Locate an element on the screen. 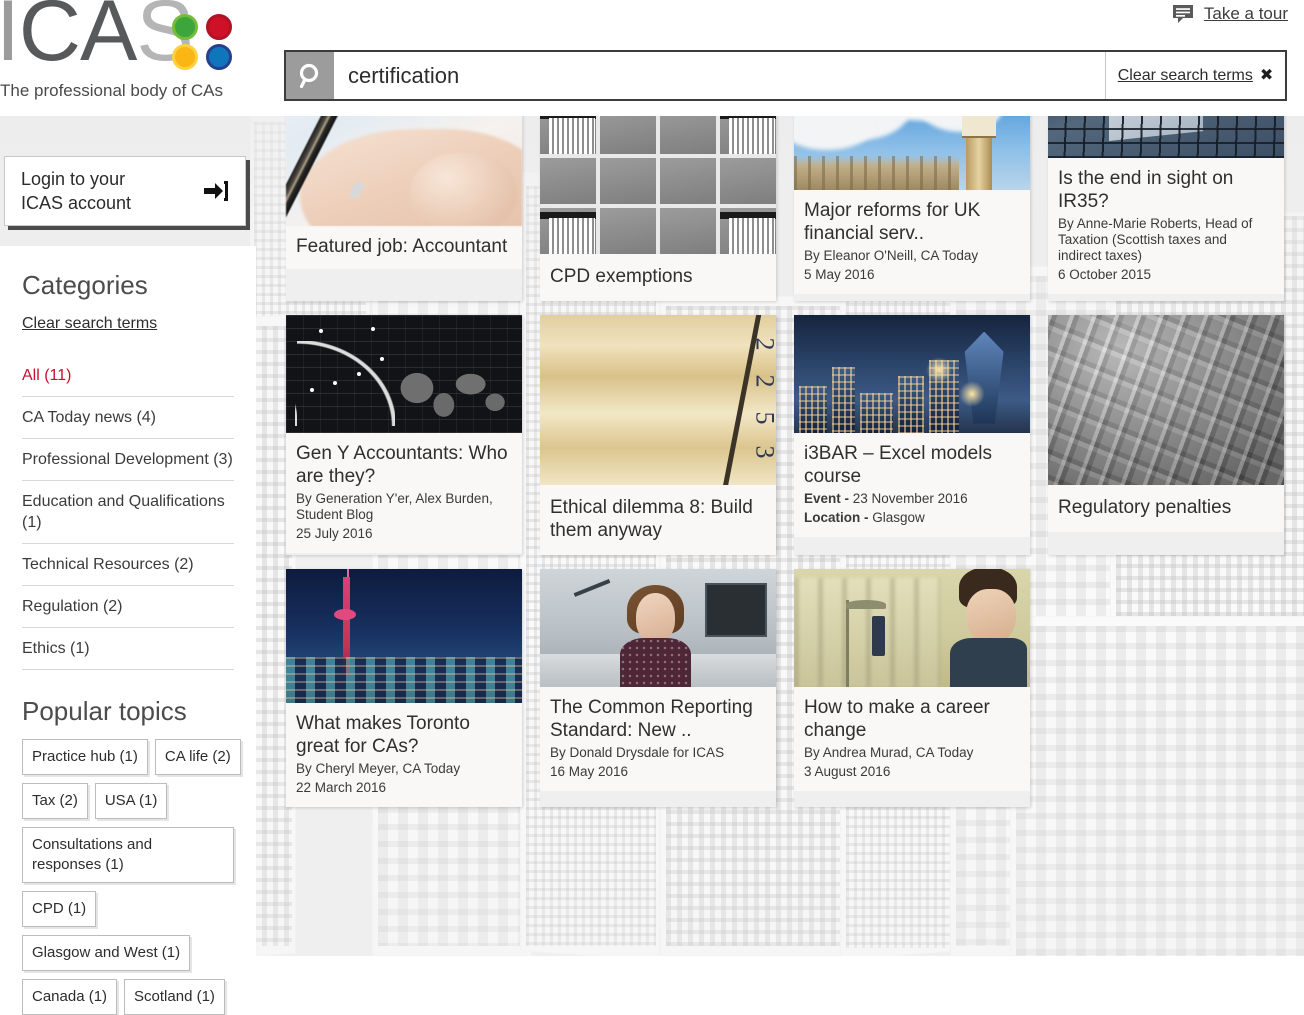 The width and height of the screenshot is (1304, 1015). topic-tag: Practice hub (1) is located at coordinates (85, 757).